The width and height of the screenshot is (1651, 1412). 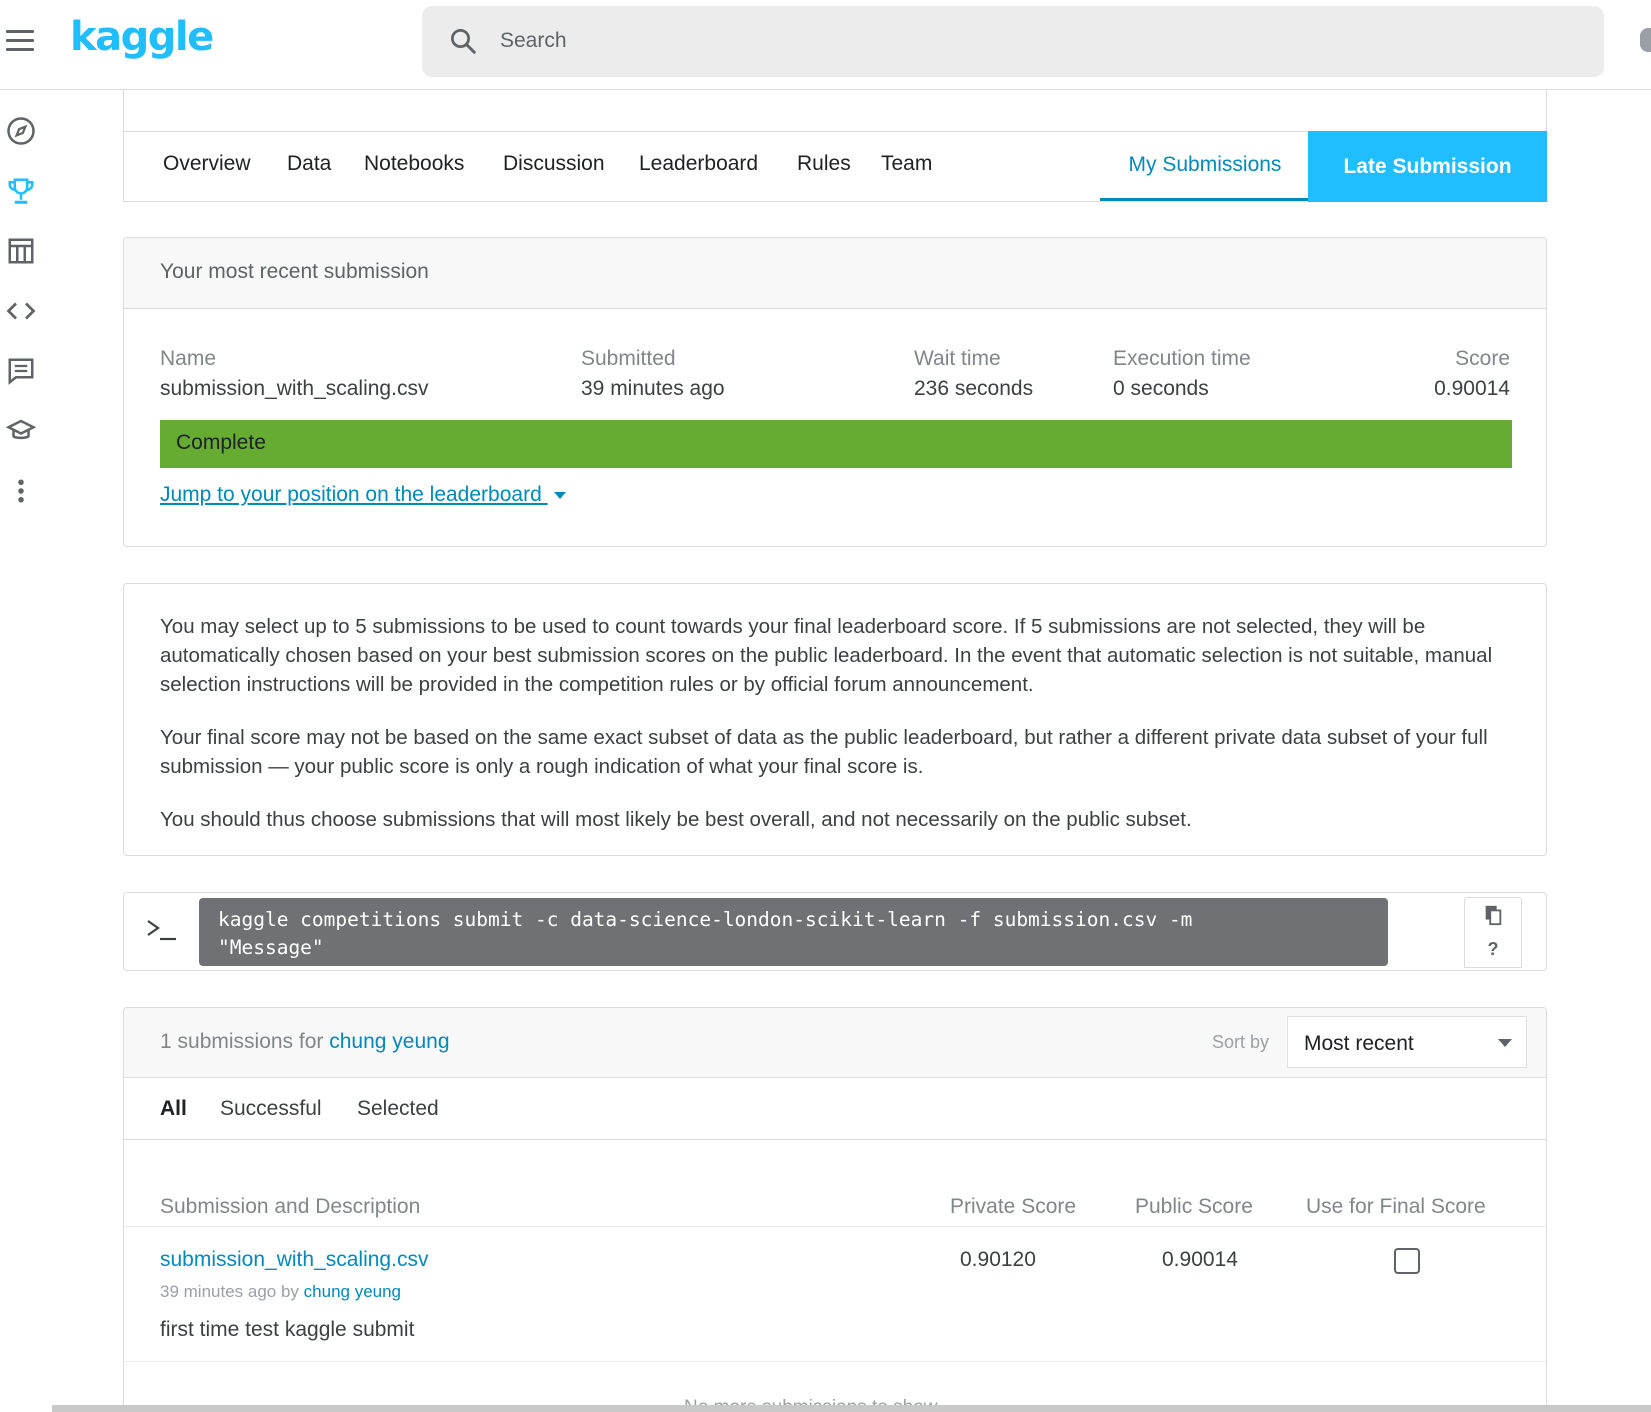 I want to click on submission-author-link: chung yeung, so click(x=352, y=1291).